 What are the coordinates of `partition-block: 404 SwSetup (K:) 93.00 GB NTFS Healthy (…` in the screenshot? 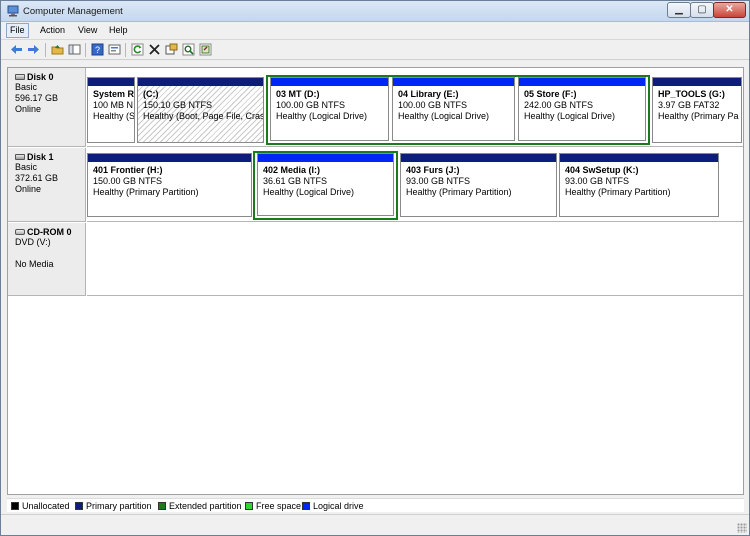 It's located at (639, 185).